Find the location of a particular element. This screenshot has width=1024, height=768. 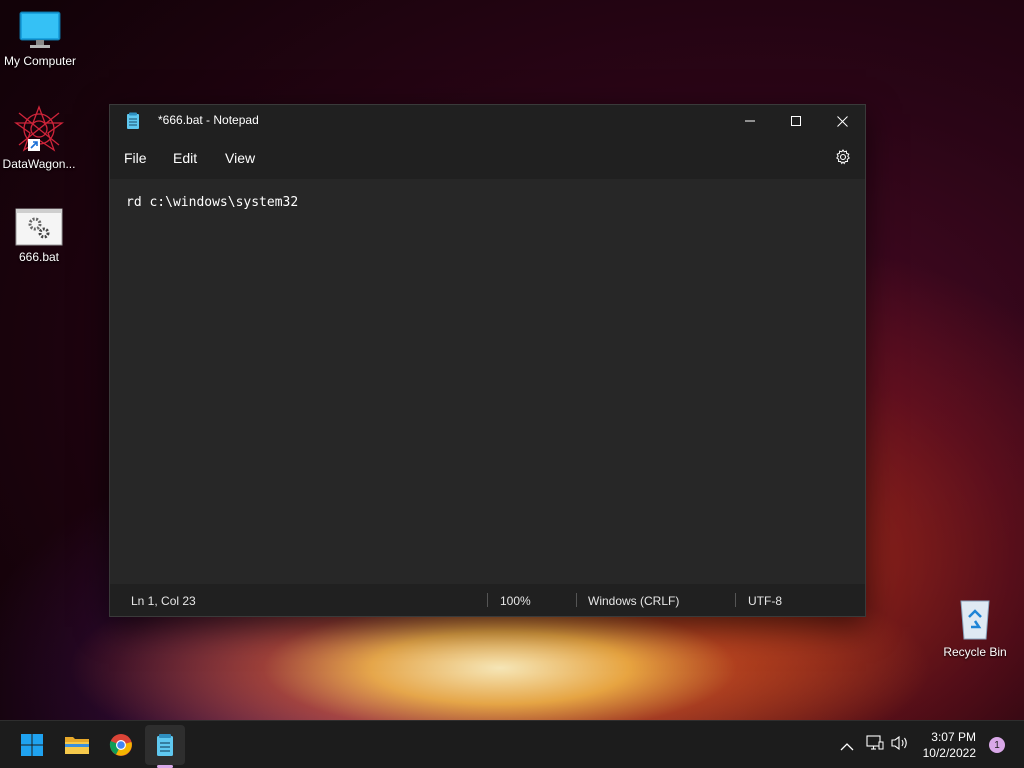

maximize-icon is located at coordinates (796, 121).